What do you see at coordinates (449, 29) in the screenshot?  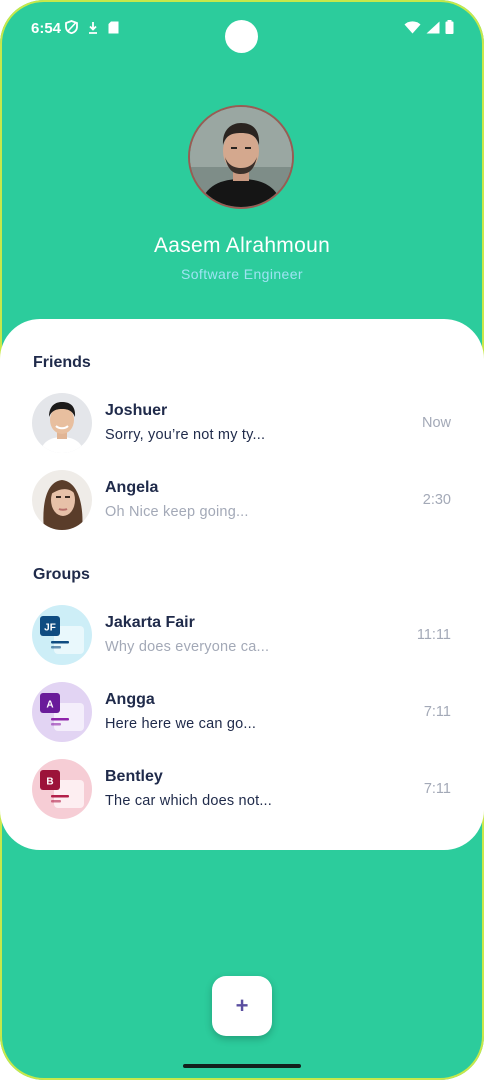 I see `battery-icon` at bounding box center [449, 29].